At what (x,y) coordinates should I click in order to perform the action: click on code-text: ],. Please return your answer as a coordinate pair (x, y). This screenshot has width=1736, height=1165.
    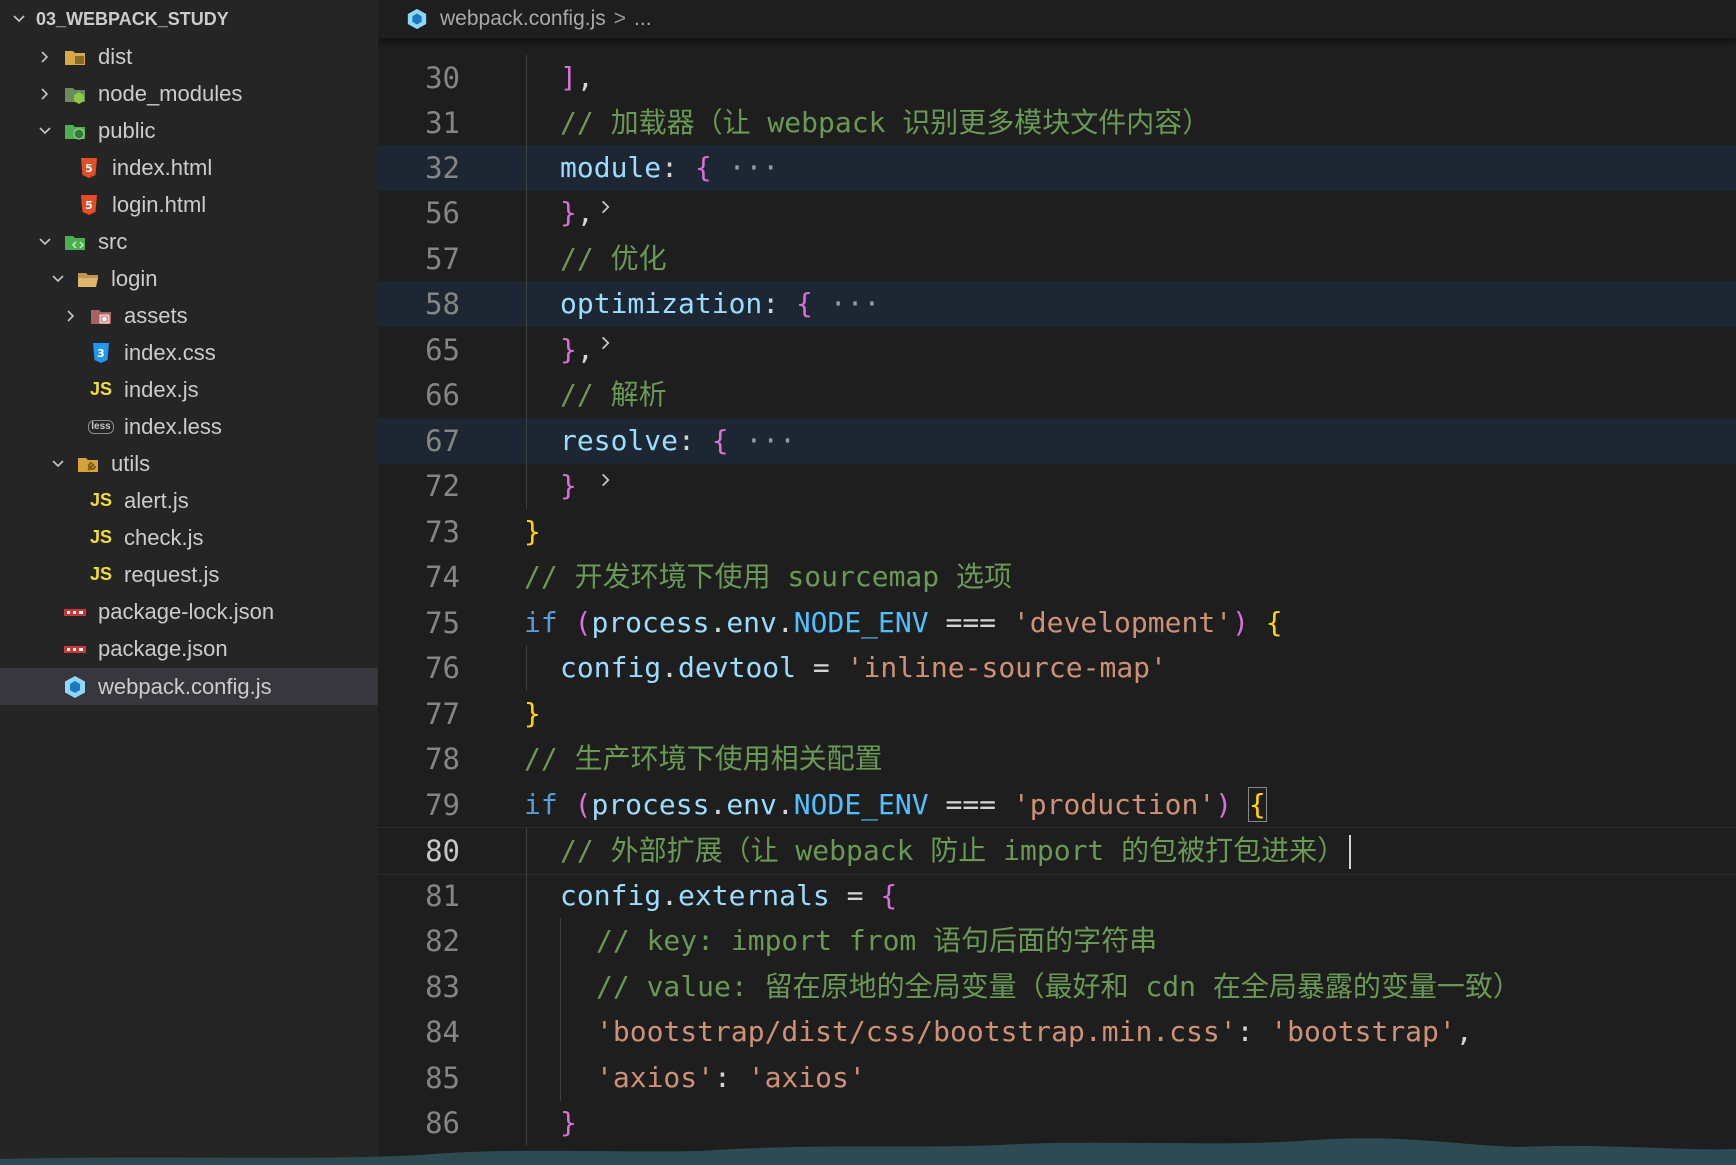
    Looking at the image, I should click on (577, 77).